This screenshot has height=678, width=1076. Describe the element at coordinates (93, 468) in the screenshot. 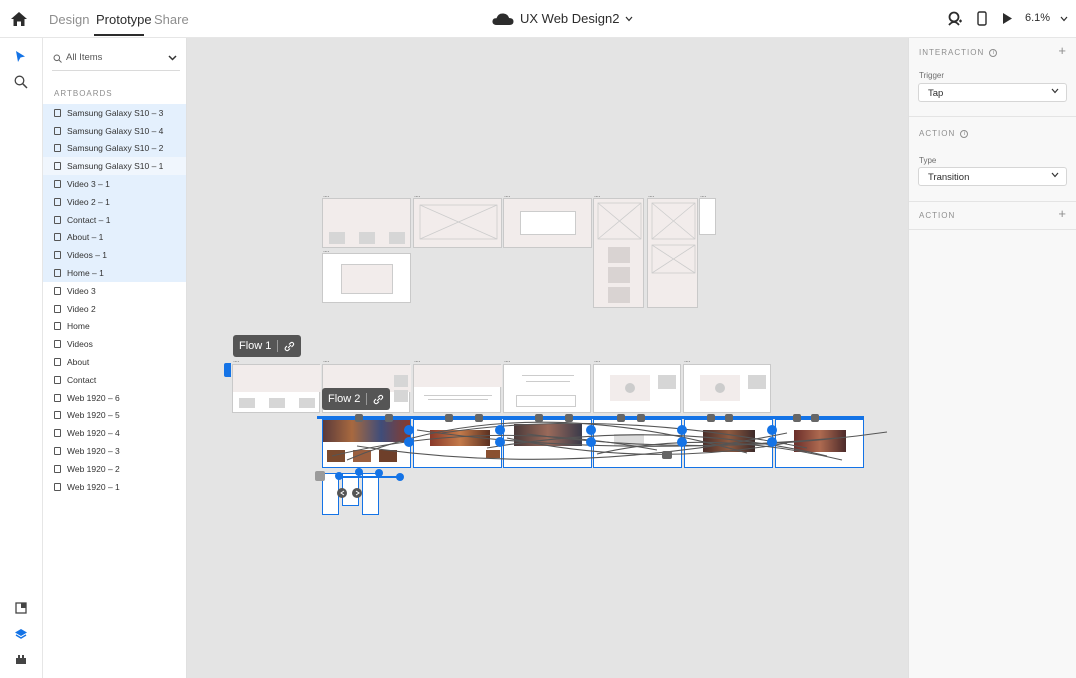

I see `artboard-list-item-label: Web 1920 – 2` at that location.